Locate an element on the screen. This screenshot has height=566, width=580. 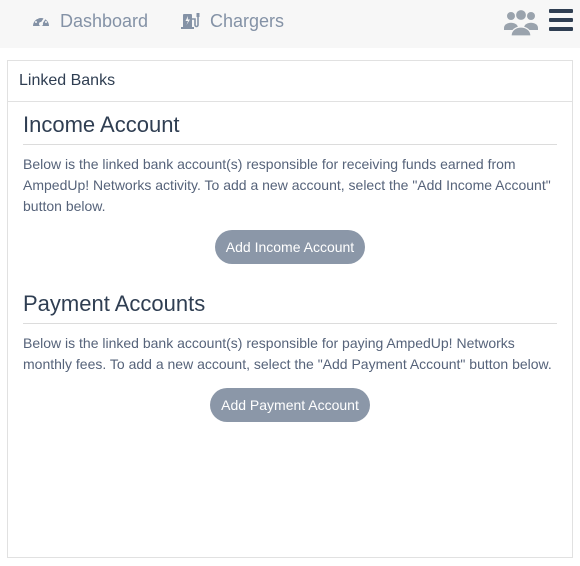
payment-button-row: Add Payment Account is located at coordinates (290, 405).